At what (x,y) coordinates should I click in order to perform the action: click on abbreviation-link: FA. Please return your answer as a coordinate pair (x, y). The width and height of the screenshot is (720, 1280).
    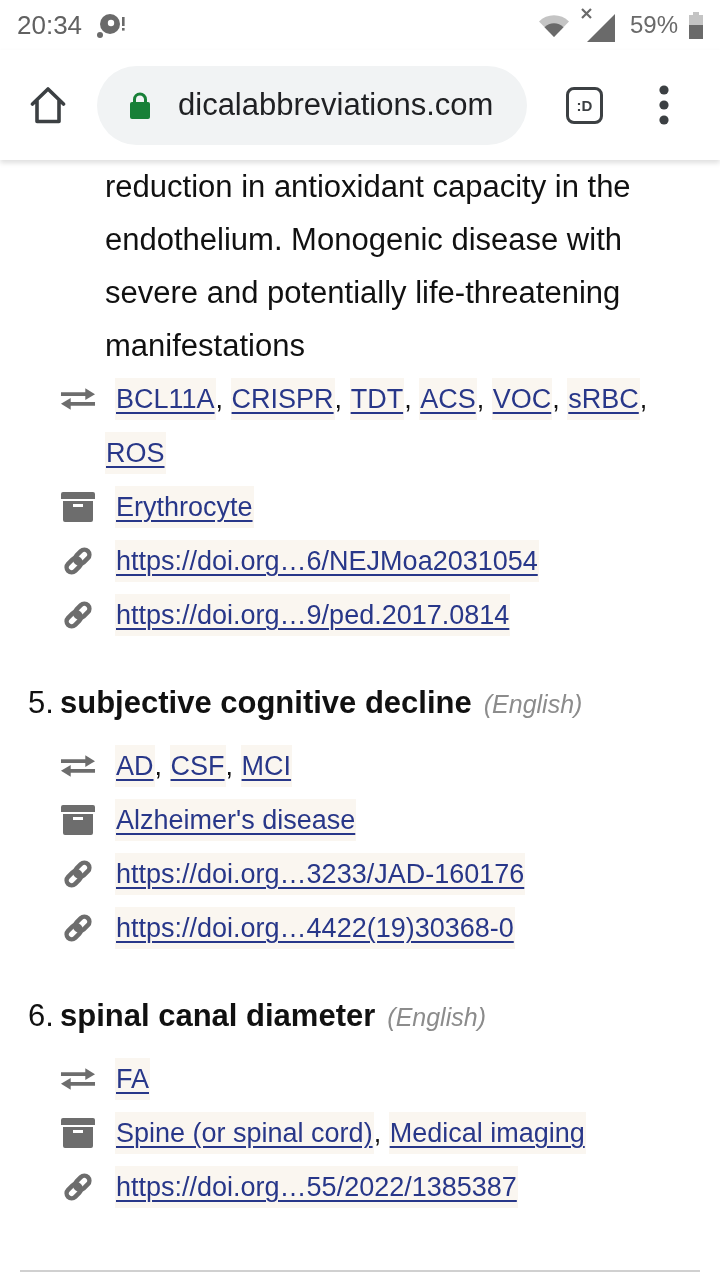
    Looking at the image, I should click on (132, 1079).